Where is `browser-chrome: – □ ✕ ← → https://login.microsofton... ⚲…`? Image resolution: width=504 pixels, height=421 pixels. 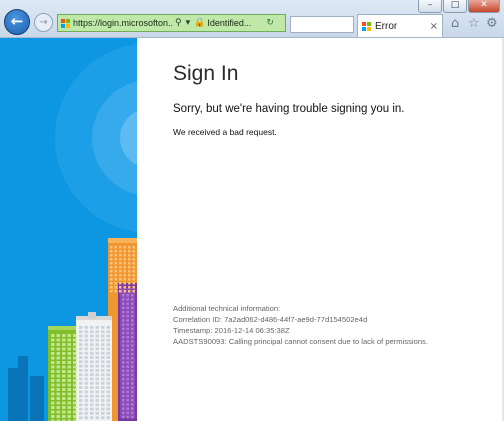 browser-chrome: – □ ✕ ← → https://login.microsofton... ⚲… is located at coordinates (252, 19).